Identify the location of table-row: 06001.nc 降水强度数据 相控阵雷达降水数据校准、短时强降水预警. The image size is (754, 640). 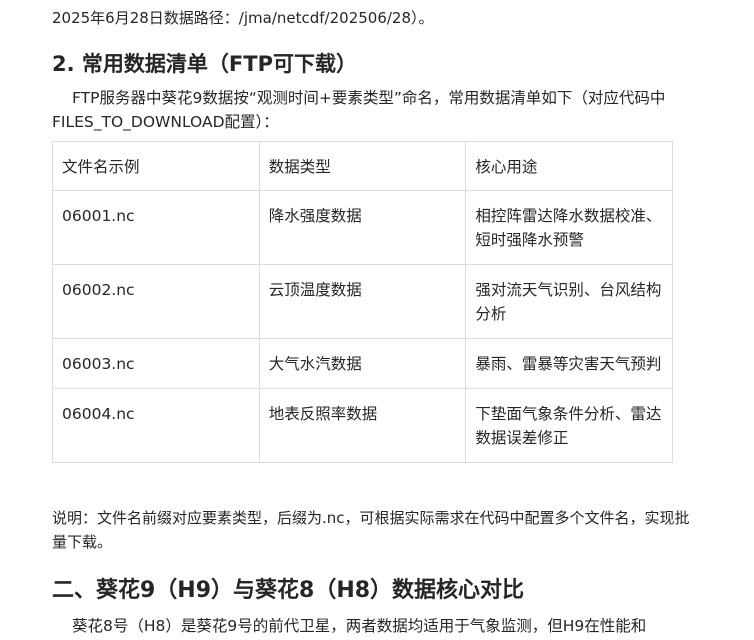
(362, 227).